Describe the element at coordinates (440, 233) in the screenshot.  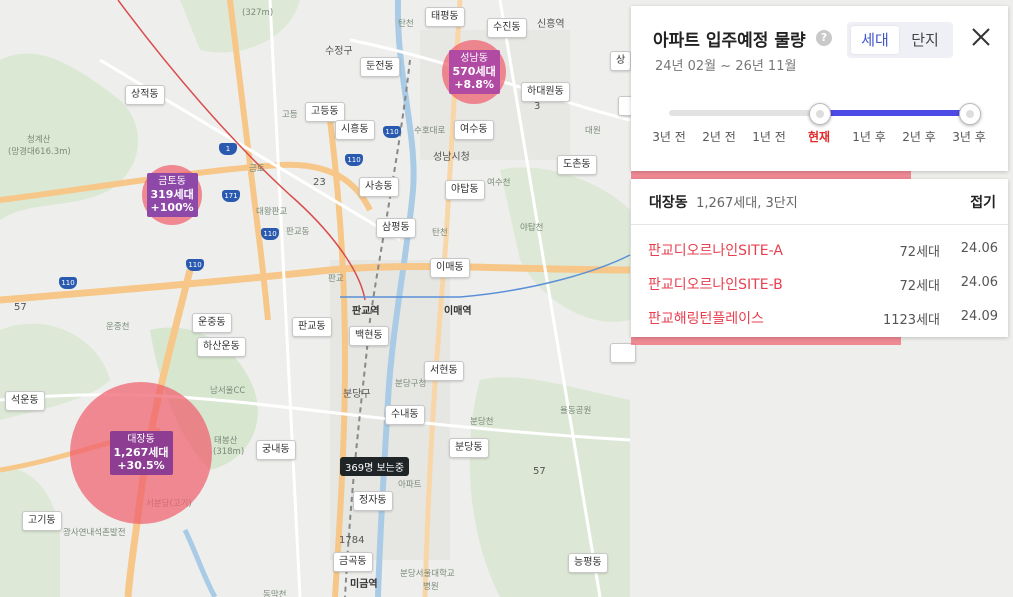
I see `place-label: 탄천` at that location.